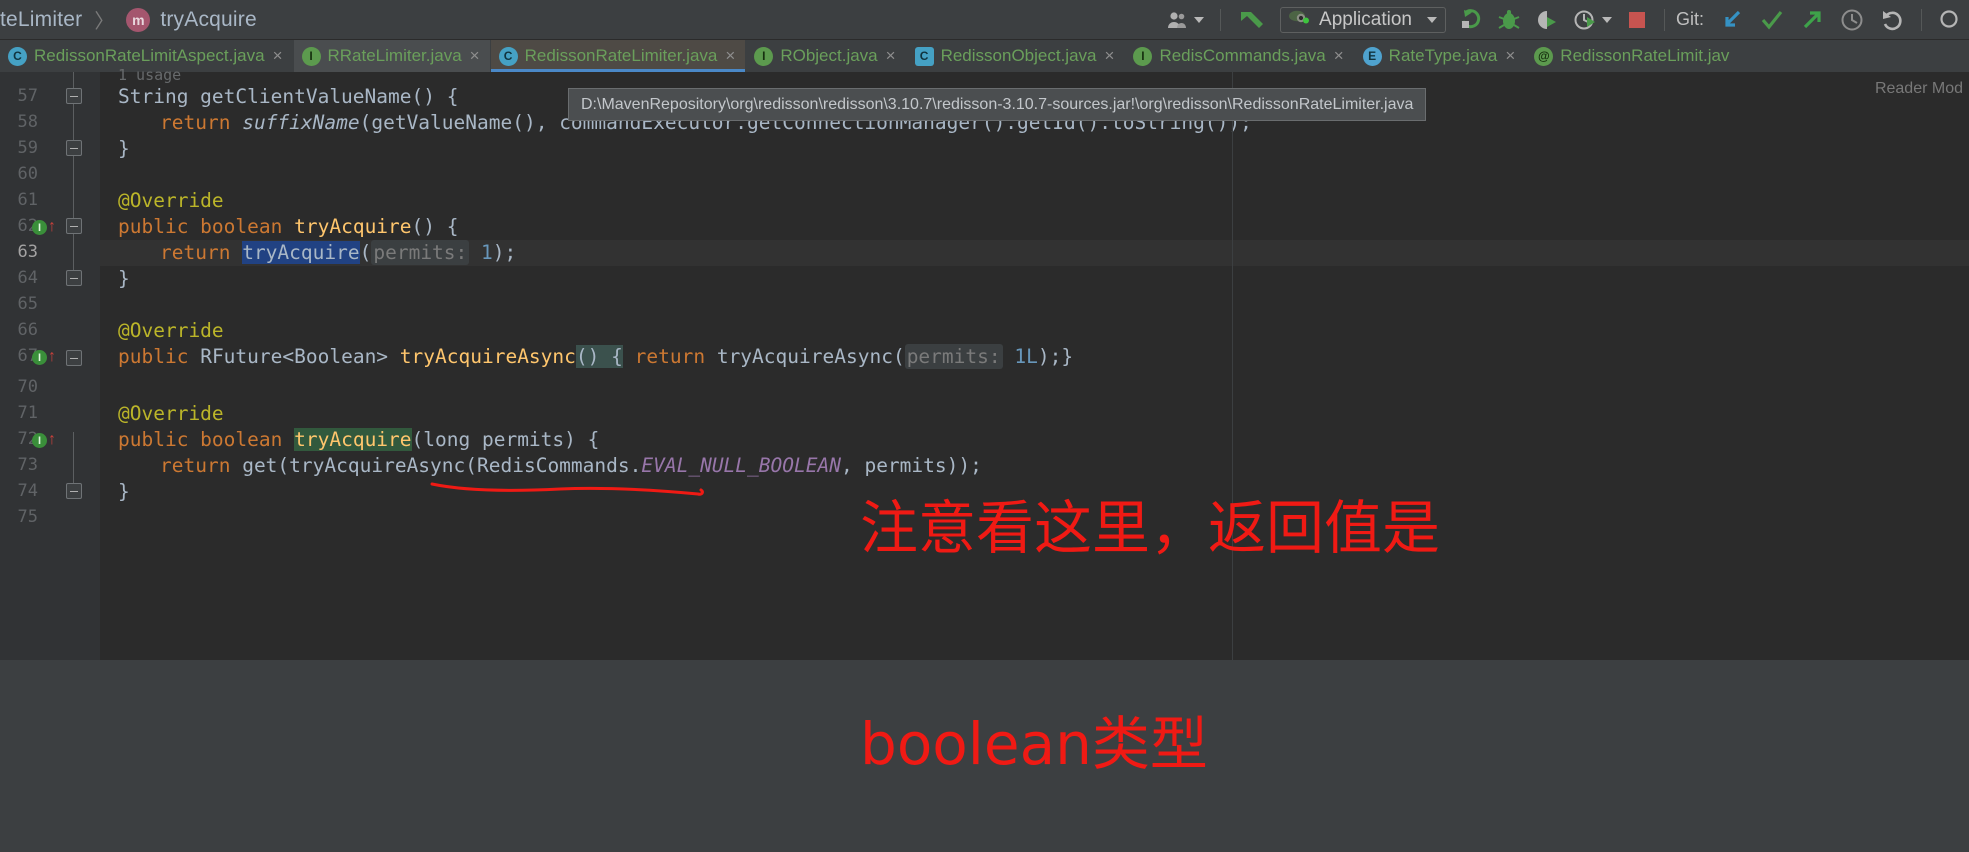 The image size is (1969, 852). What do you see at coordinates (288, 227) in the screenshot?
I see `code-line-62: public boolean tryAcquire() {` at bounding box center [288, 227].